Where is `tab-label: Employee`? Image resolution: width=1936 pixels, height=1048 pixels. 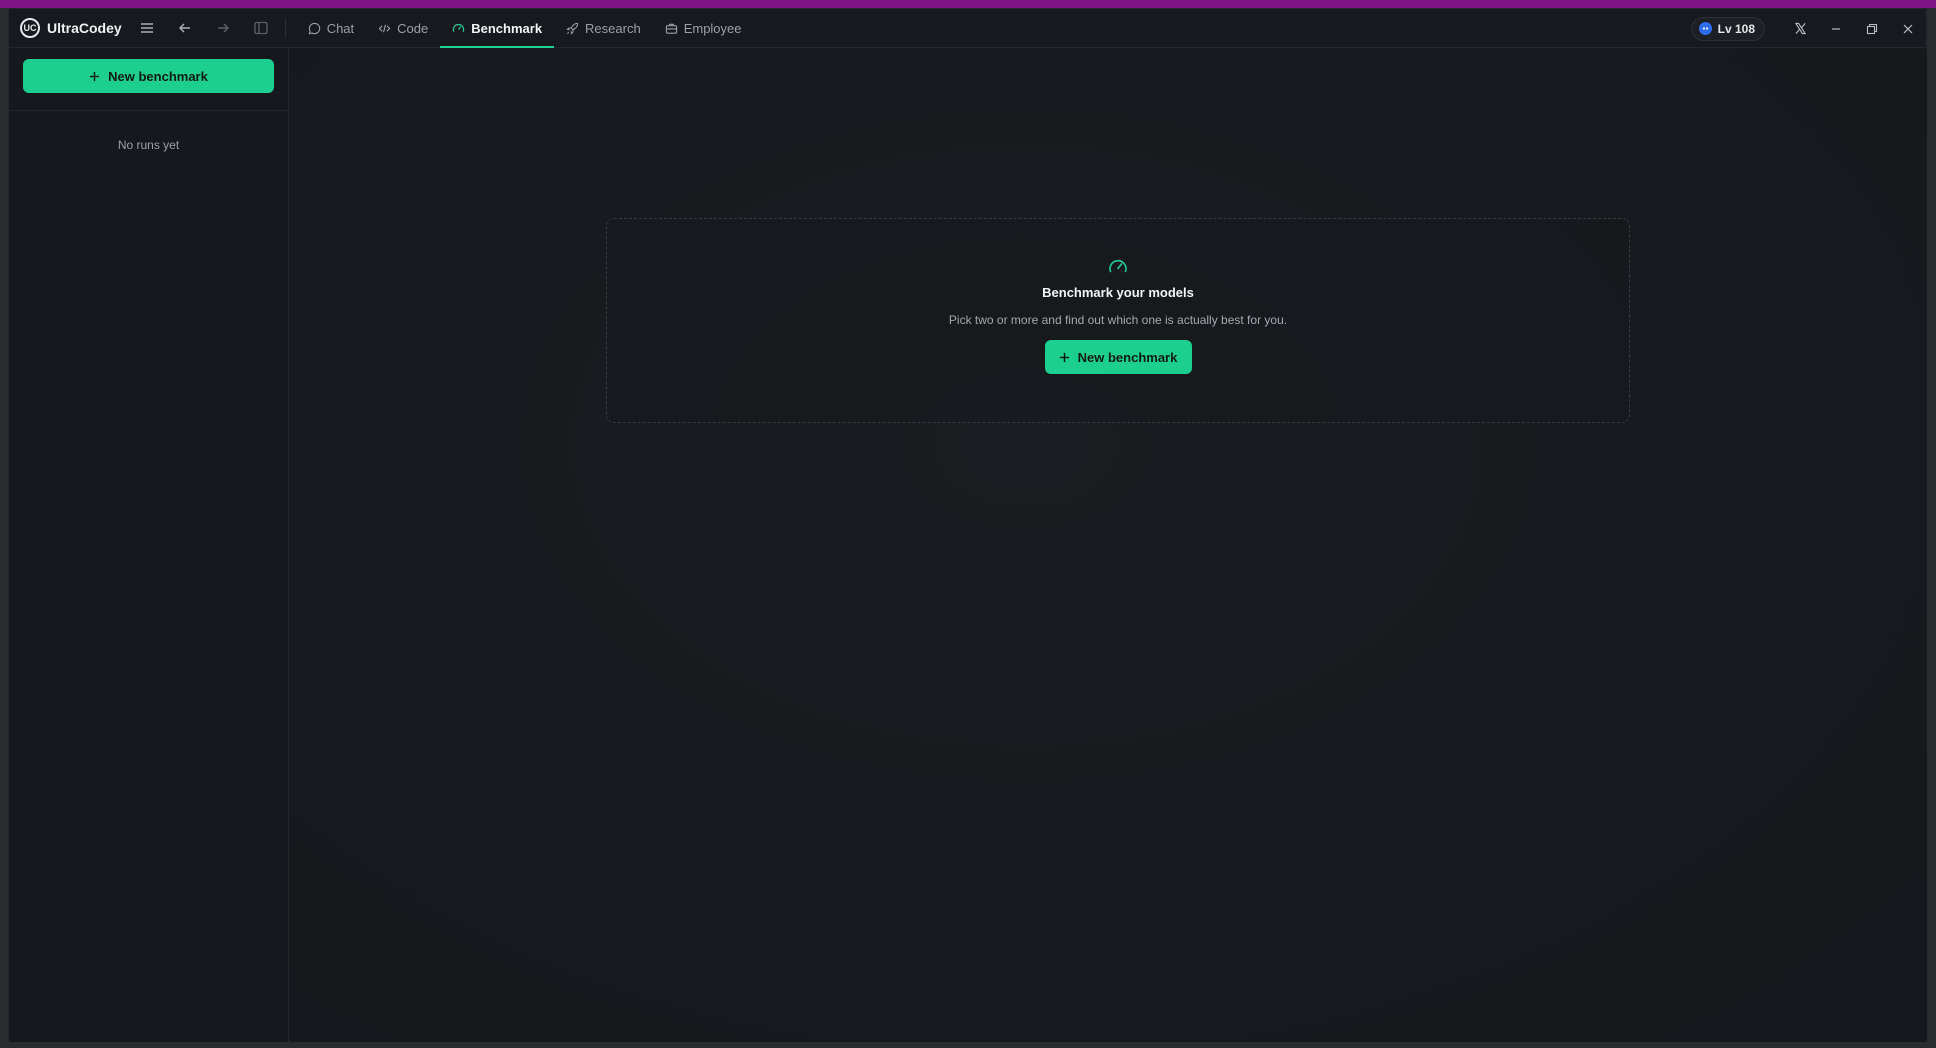
tab-label: Employee is located at coordinates (712, 28).